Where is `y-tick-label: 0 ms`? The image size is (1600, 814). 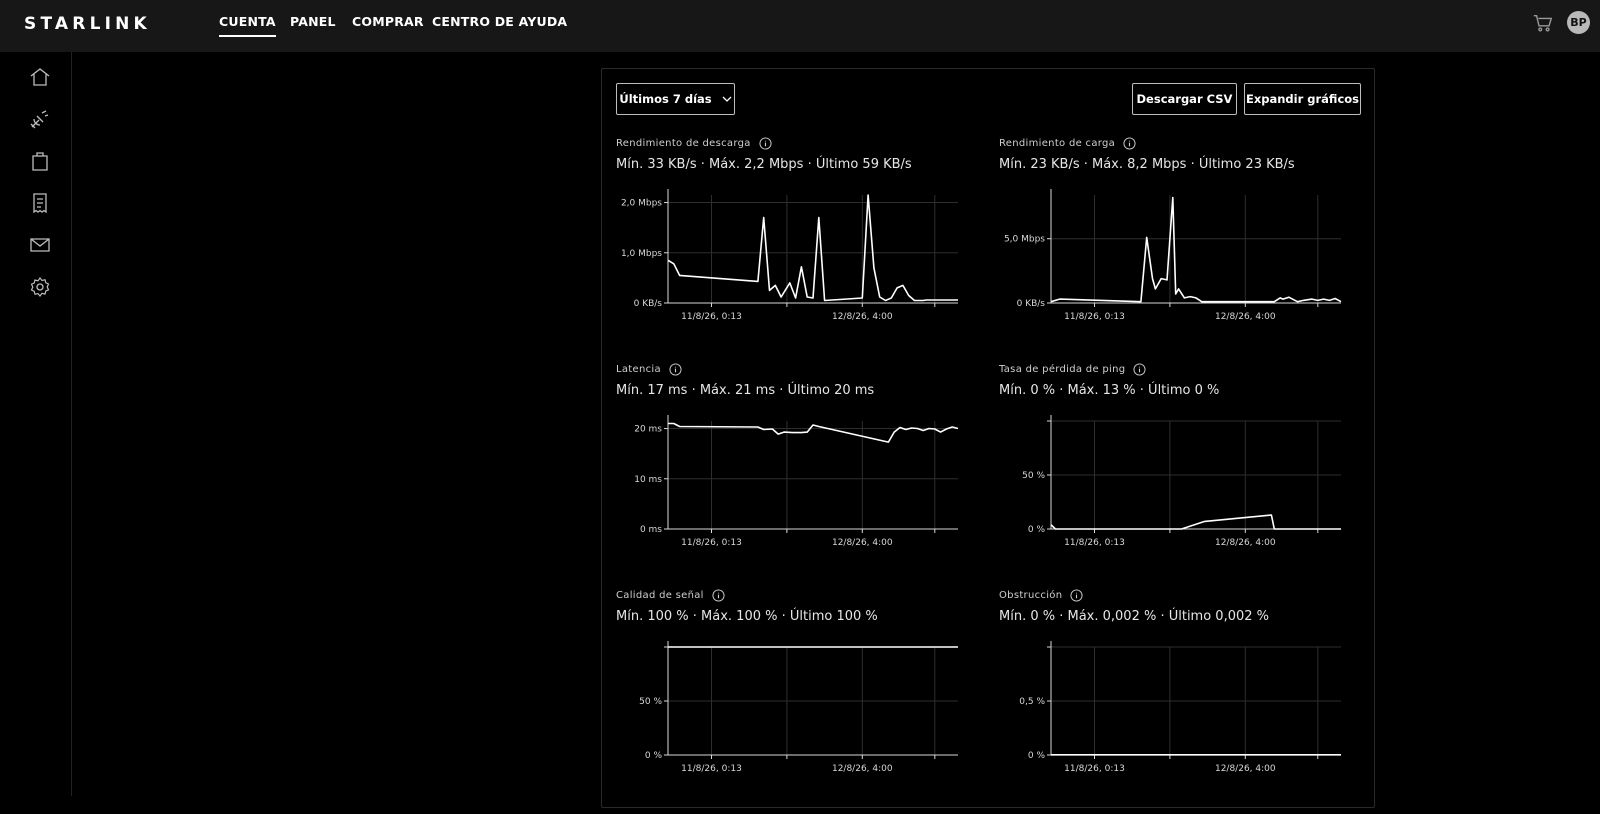
y-tick-label: 0 ms is located at coordinates (651, 530).